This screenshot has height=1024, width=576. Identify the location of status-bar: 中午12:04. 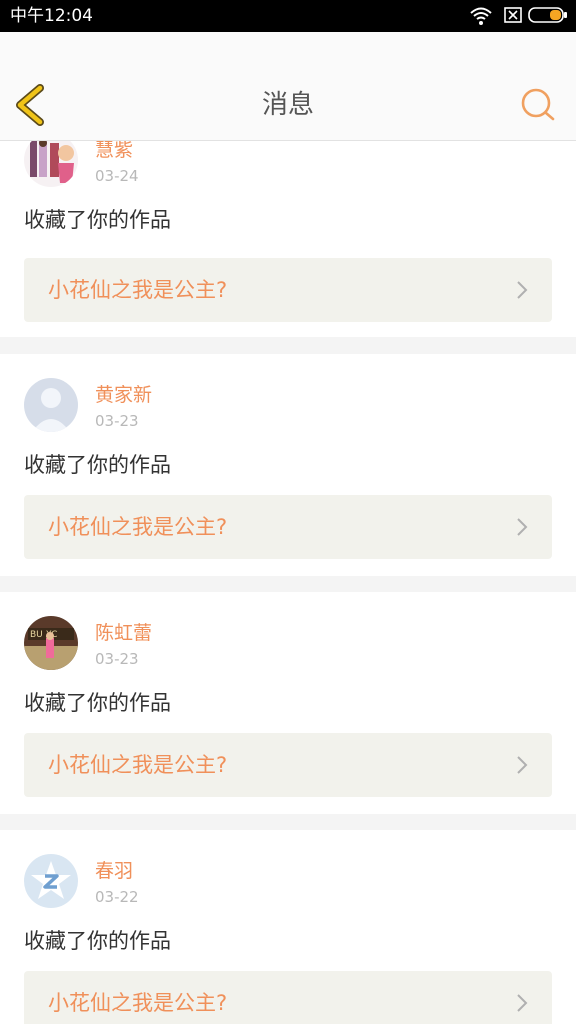
(288, 16).